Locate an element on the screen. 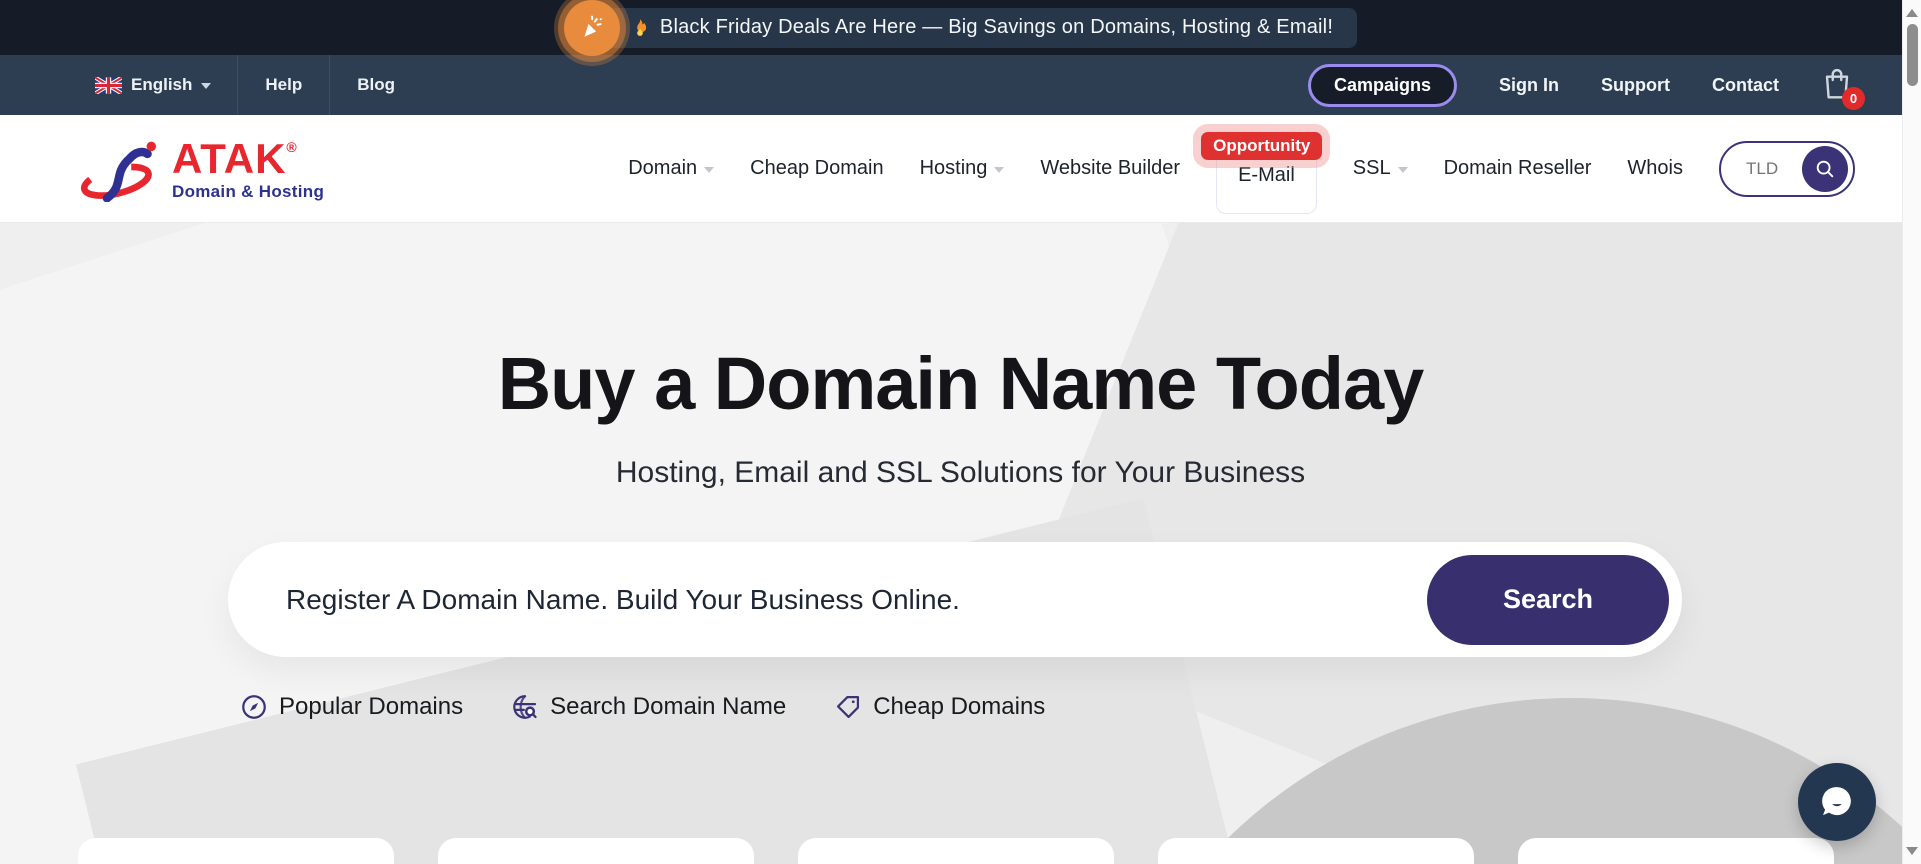  tld-search is located at coordinates (1787, 168).